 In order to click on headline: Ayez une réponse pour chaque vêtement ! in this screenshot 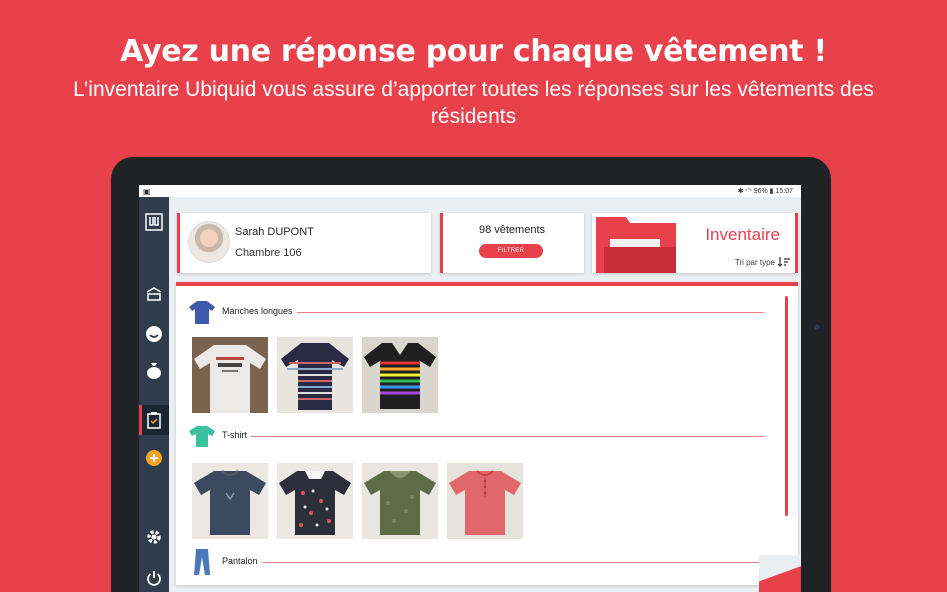, I will do `click(473, 51)`.